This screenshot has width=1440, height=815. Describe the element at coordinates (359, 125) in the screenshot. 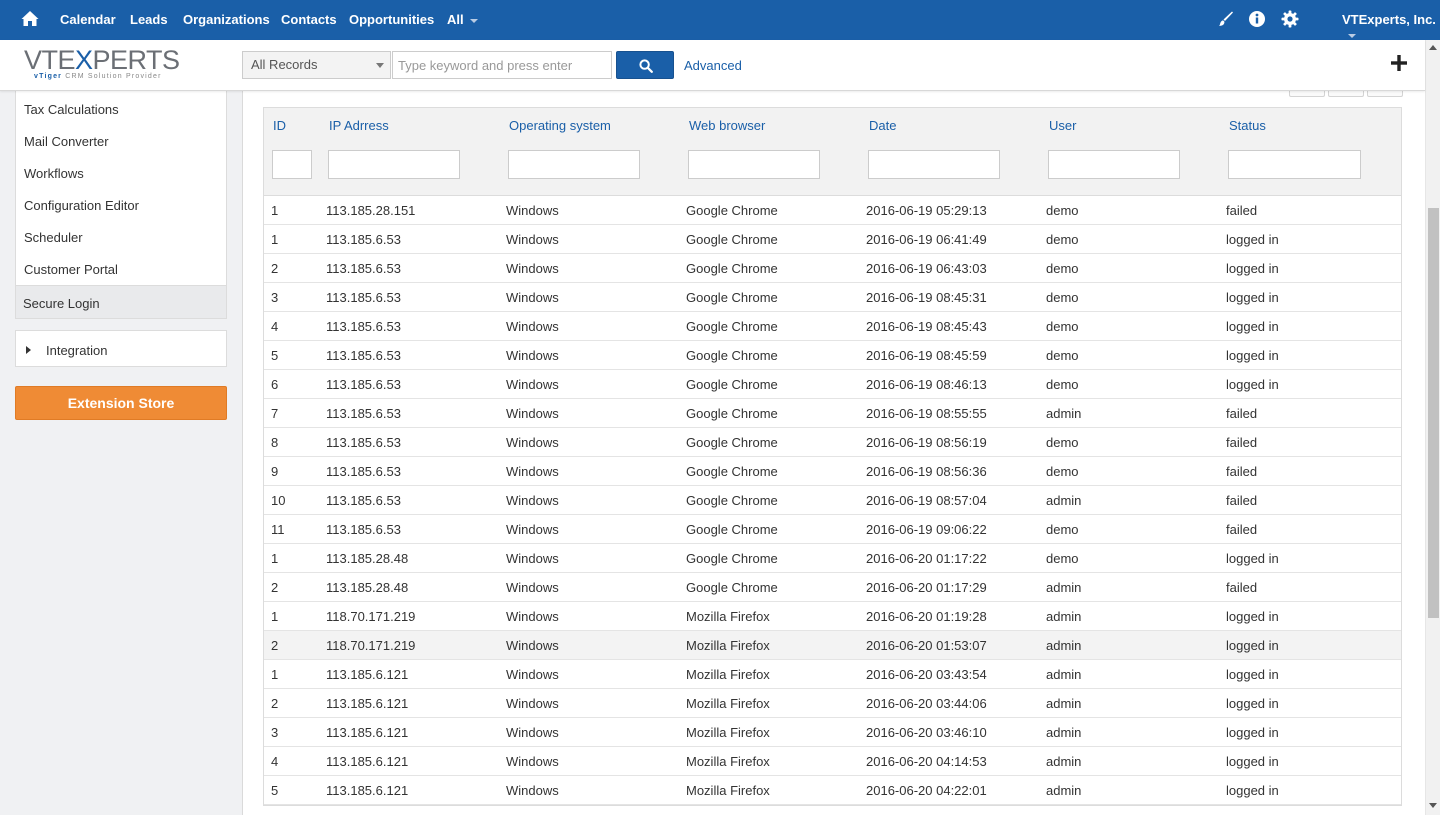

I see `column-header-ip-address: IP Adrress` at that location.